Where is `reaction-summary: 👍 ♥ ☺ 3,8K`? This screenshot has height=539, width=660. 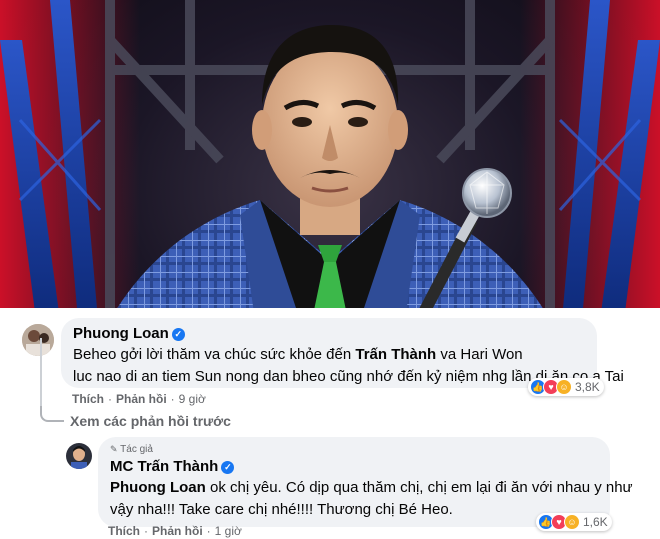
reaction-summary: 👍 ♥ ☺ 3,8K is located at coordinates (566, 387).